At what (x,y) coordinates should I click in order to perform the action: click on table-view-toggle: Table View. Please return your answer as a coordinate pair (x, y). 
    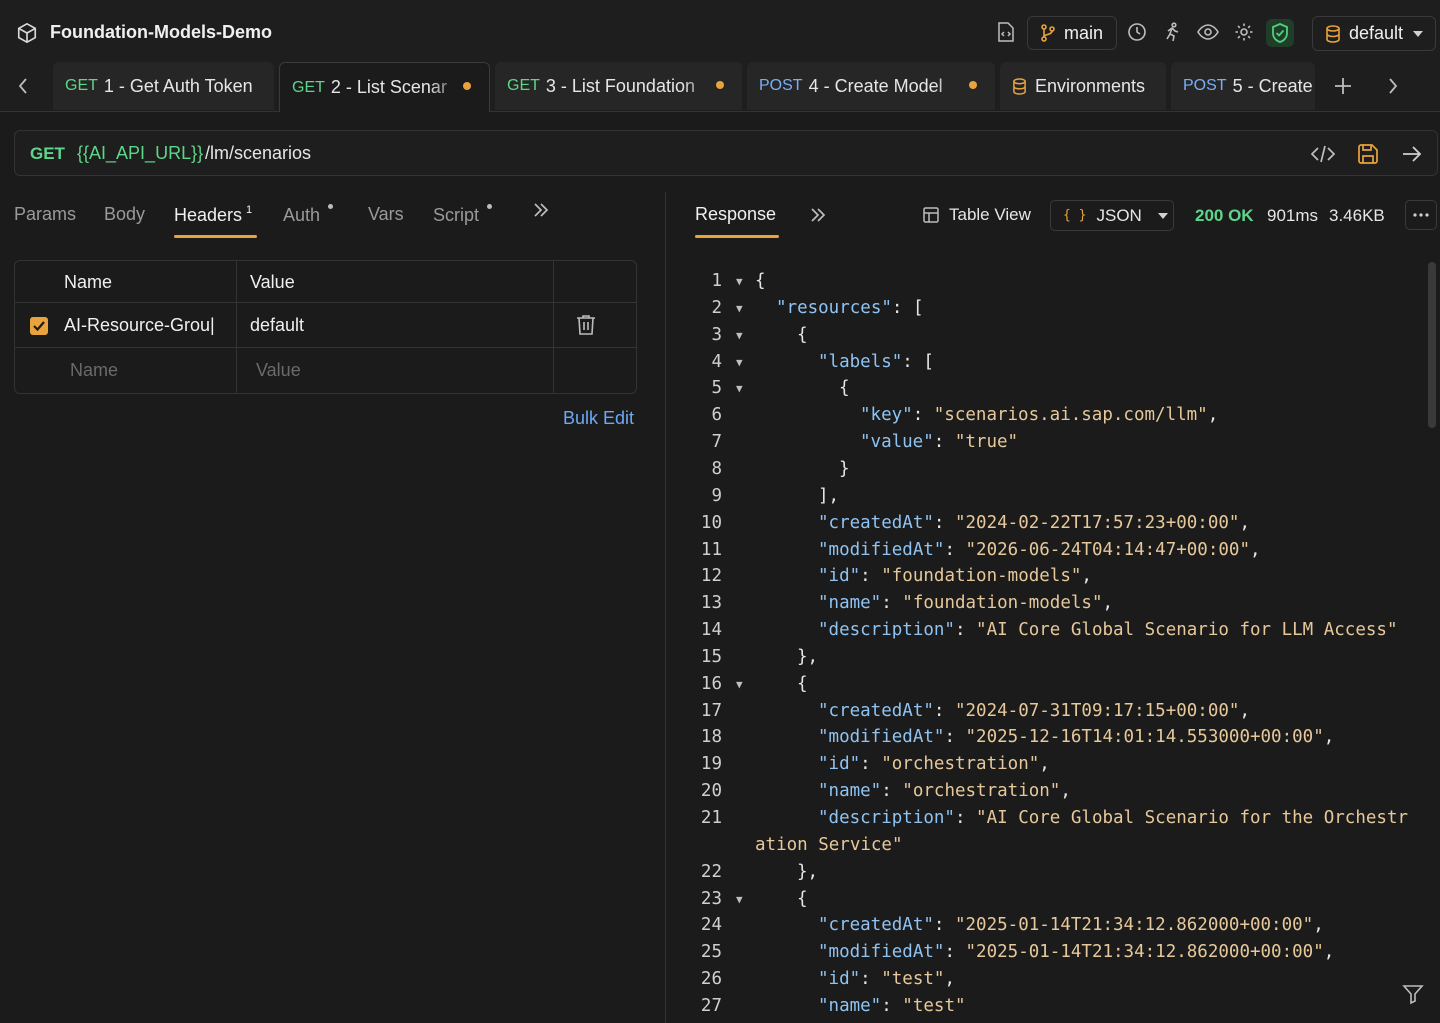
    Looking at the image, I should click on (977, 215).